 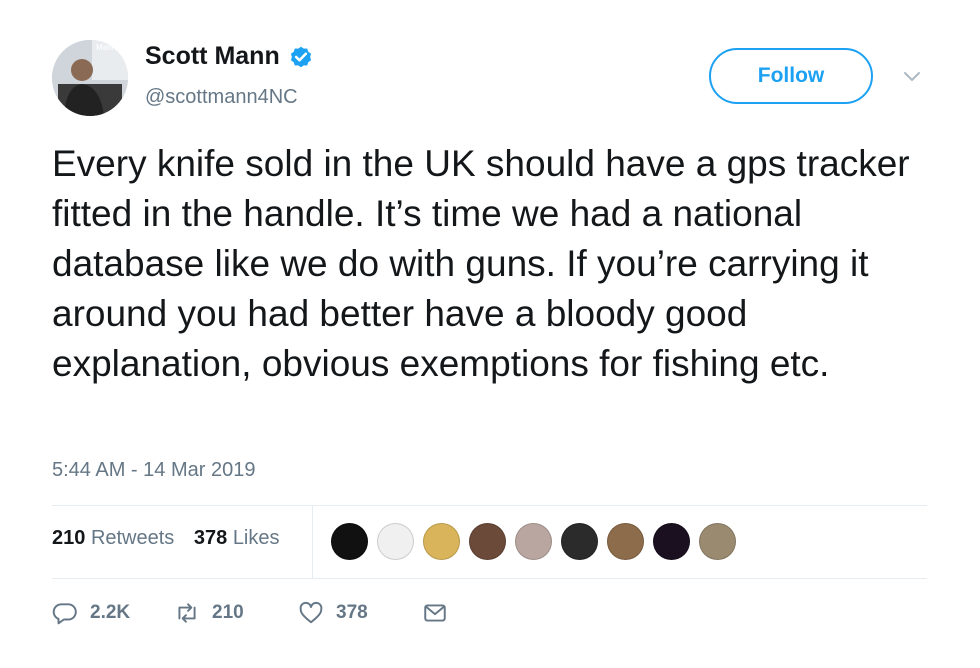 I want to click on author-name-row: Scott Mann, so click(x=229, y=56).